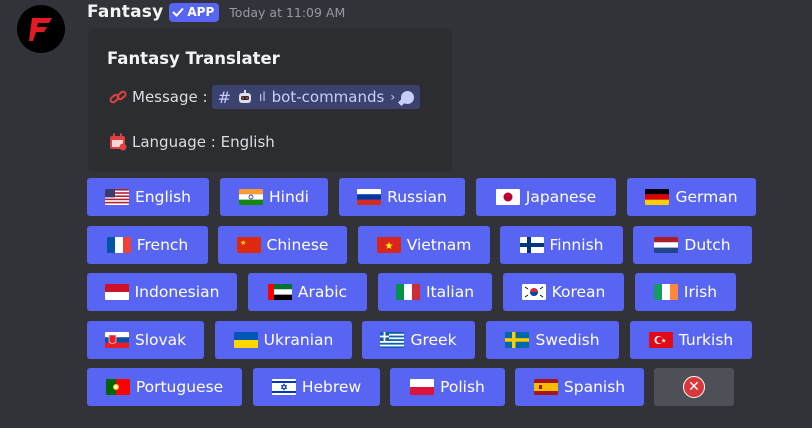 The height and width of the screenshot is (428, 812). What do you see at coordinates (666, 245) in the screenshot?
I see `netherlands-flag-icon` at bounding box center [666, 245].